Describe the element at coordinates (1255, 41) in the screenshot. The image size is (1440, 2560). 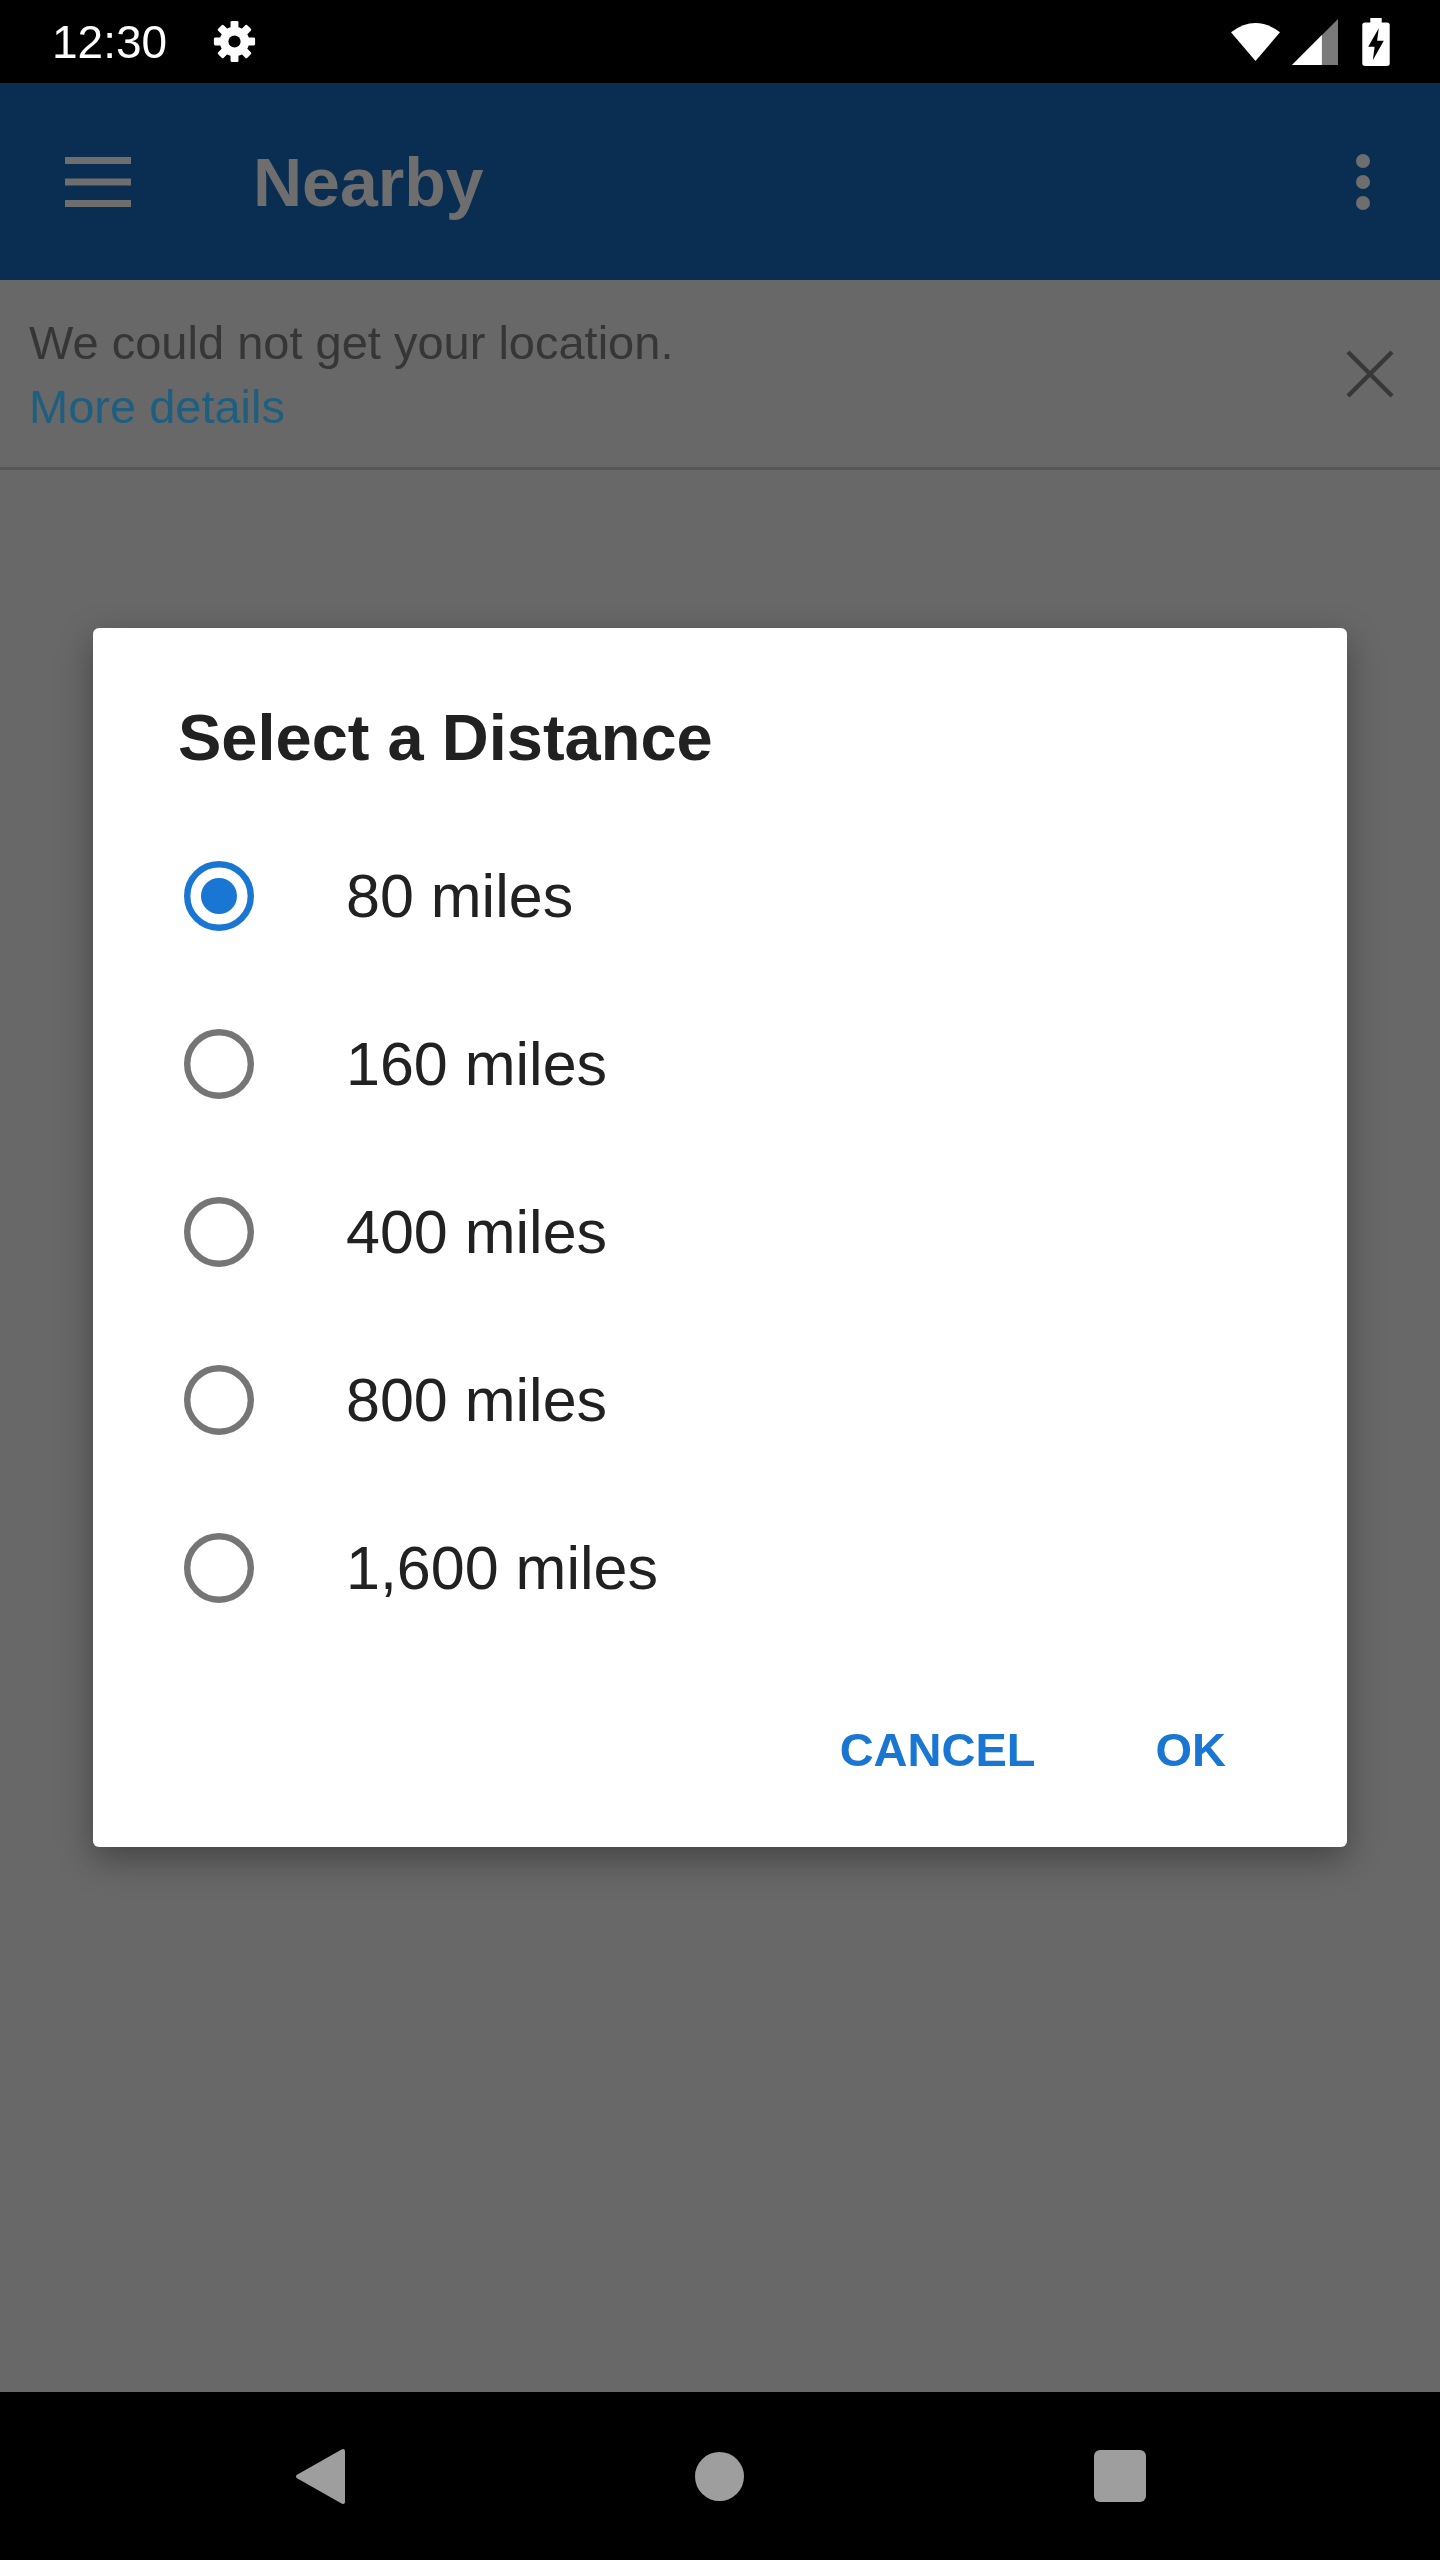
I see `wifi-icon` at that location.